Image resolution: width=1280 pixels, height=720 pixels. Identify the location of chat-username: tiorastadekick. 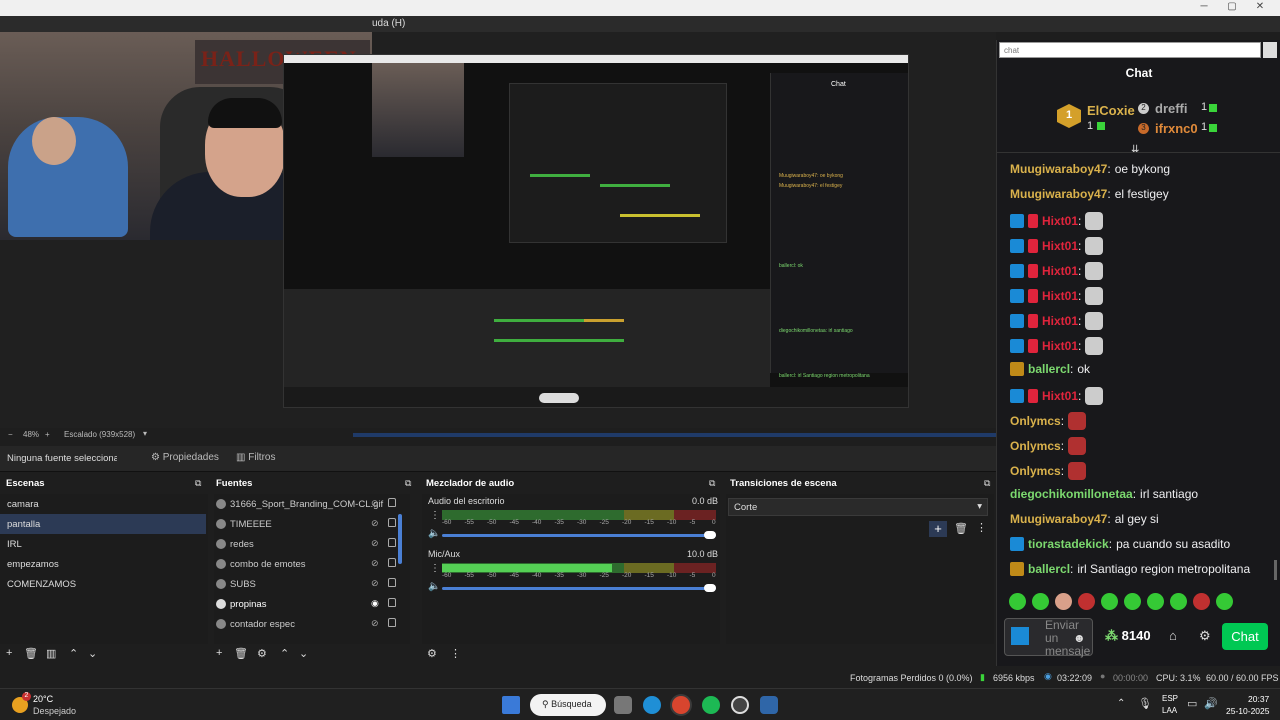
(1068, 544).